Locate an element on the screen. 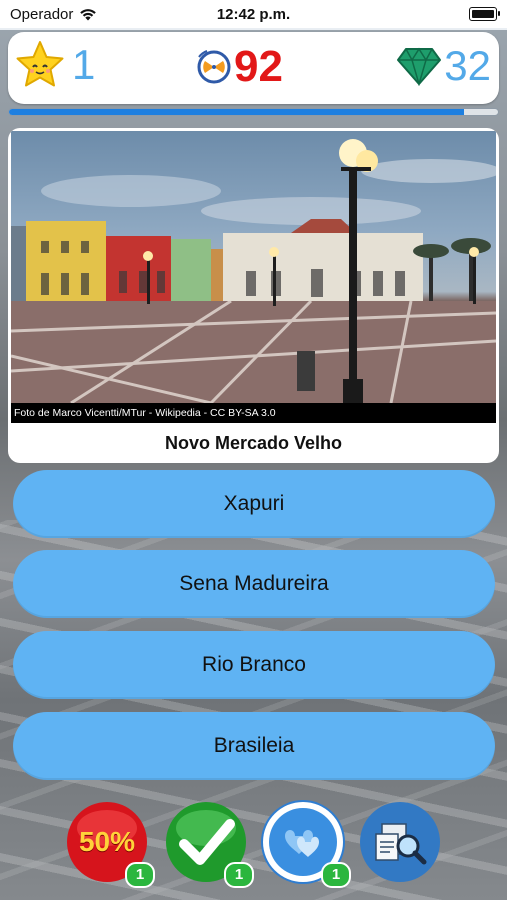 The height and width of the screenshot is (900, 507). answer-option-4: Brasileia is located at coordinates (254, 746).